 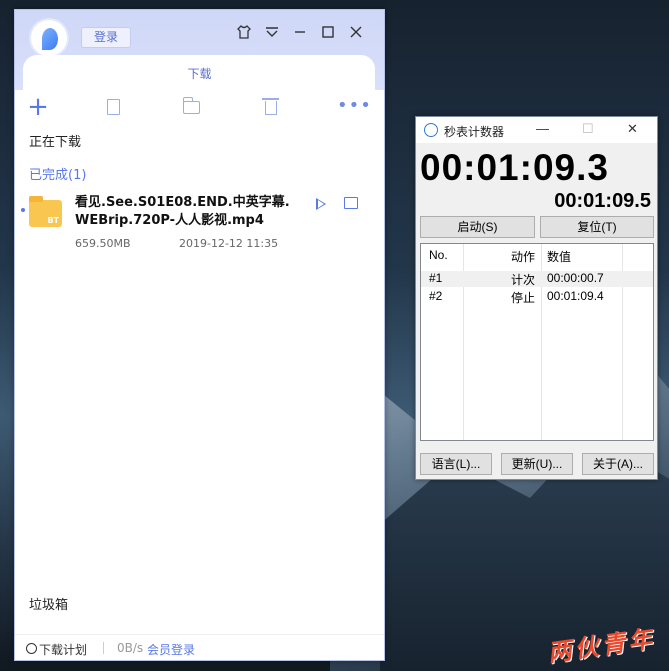 I want to click on speed-readout: 0B/s, so click(x=130, y=648).